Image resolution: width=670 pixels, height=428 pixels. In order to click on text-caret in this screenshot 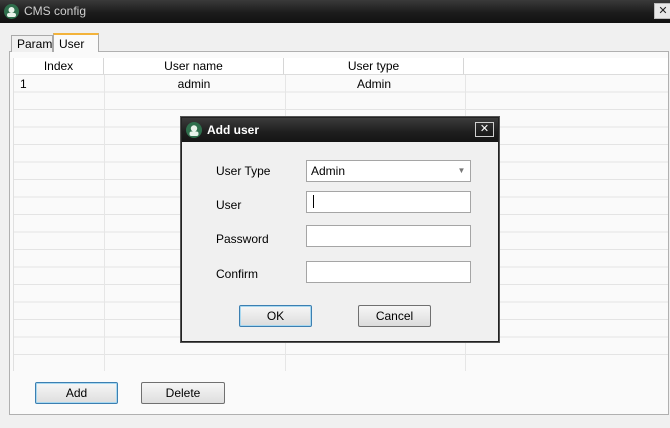, I will do `click(313, 201)`.